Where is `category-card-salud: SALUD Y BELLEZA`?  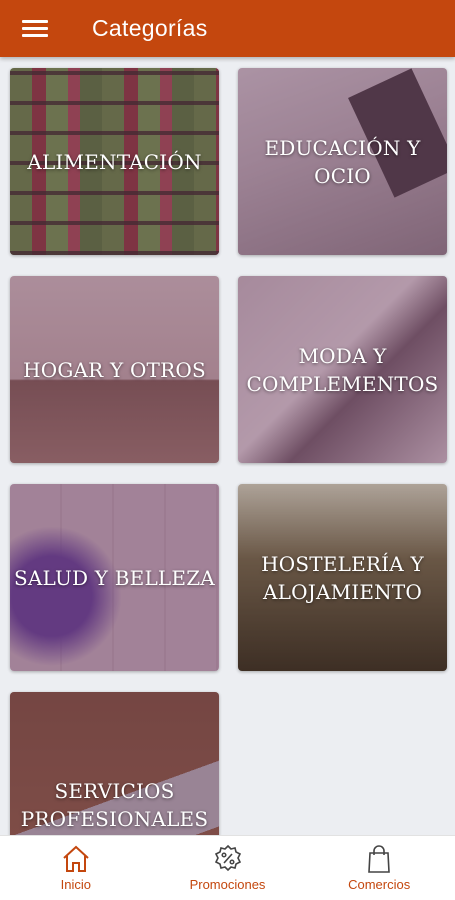
category-card-salud: SALUD Y BELLEZA is located at coordinates (114, 577).